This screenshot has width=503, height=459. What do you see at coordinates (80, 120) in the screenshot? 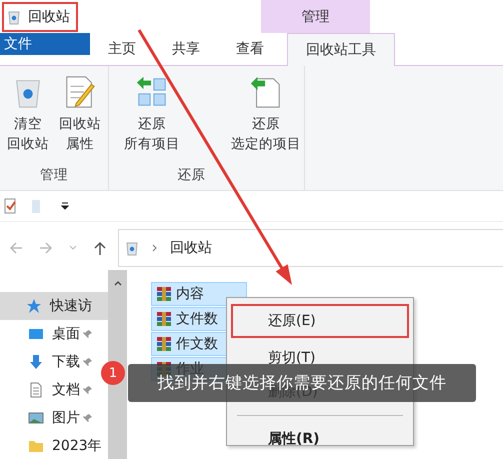
I see `ribbon-button: 回收站 属性` at bounding box center [80, 120].